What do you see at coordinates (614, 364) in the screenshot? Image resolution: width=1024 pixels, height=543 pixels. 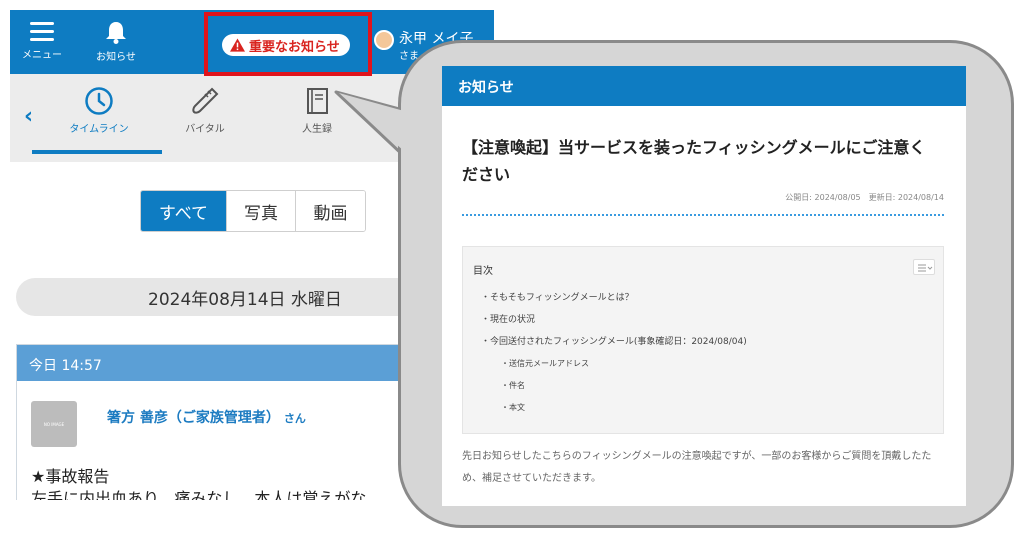 I see `toc-subitem: ・送信元メールアドレス` at bounding box center [614, 364].